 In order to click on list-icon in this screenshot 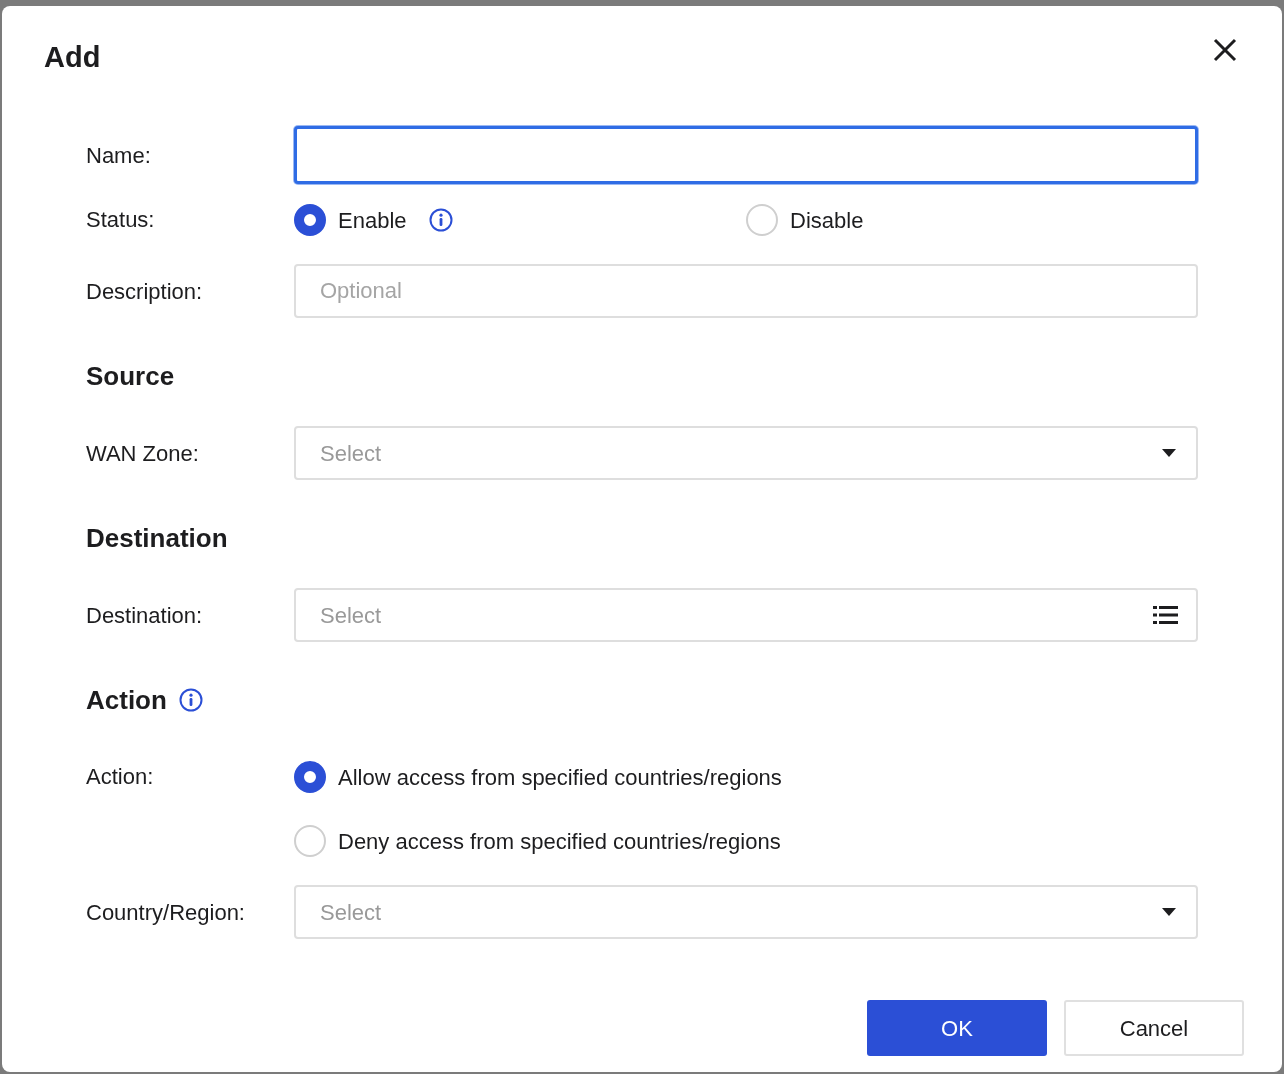, I will do `click(1165, 615)`.